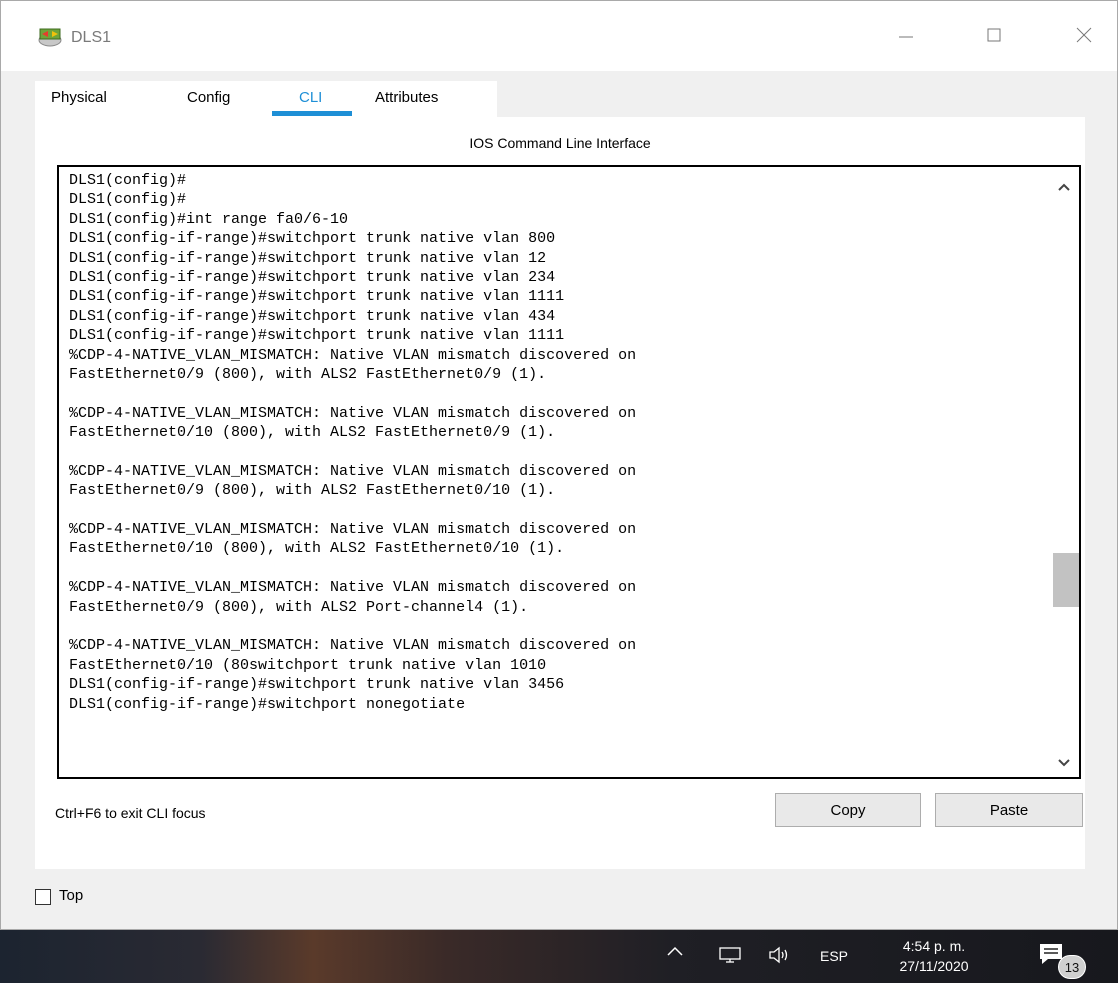  Describe the element at coordinates (559, 36) in the screenshot. I see `title-bar: DLS1` at that location.